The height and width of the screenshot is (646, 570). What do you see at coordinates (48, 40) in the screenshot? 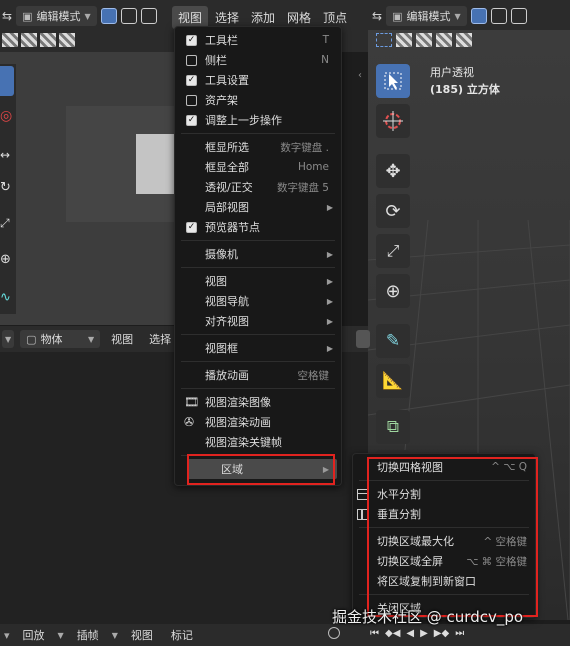
I see `select-box-subtract-icon` at bounding box center [48, 40].